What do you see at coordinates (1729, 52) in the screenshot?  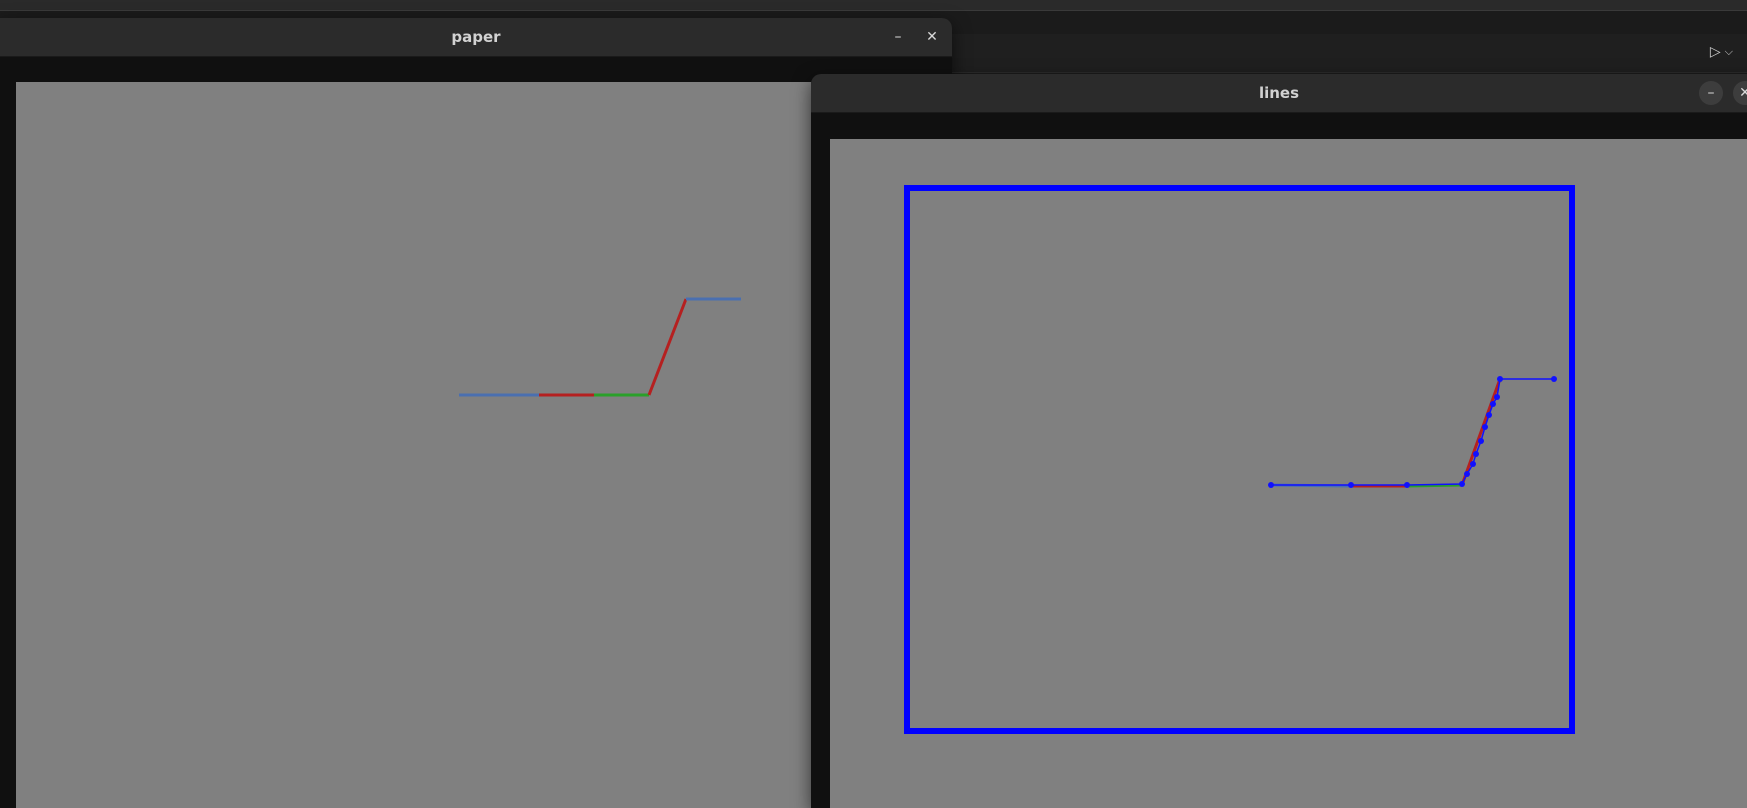 I see `chevron-down-icon: ⌵` at bounding box center [1729, 52].